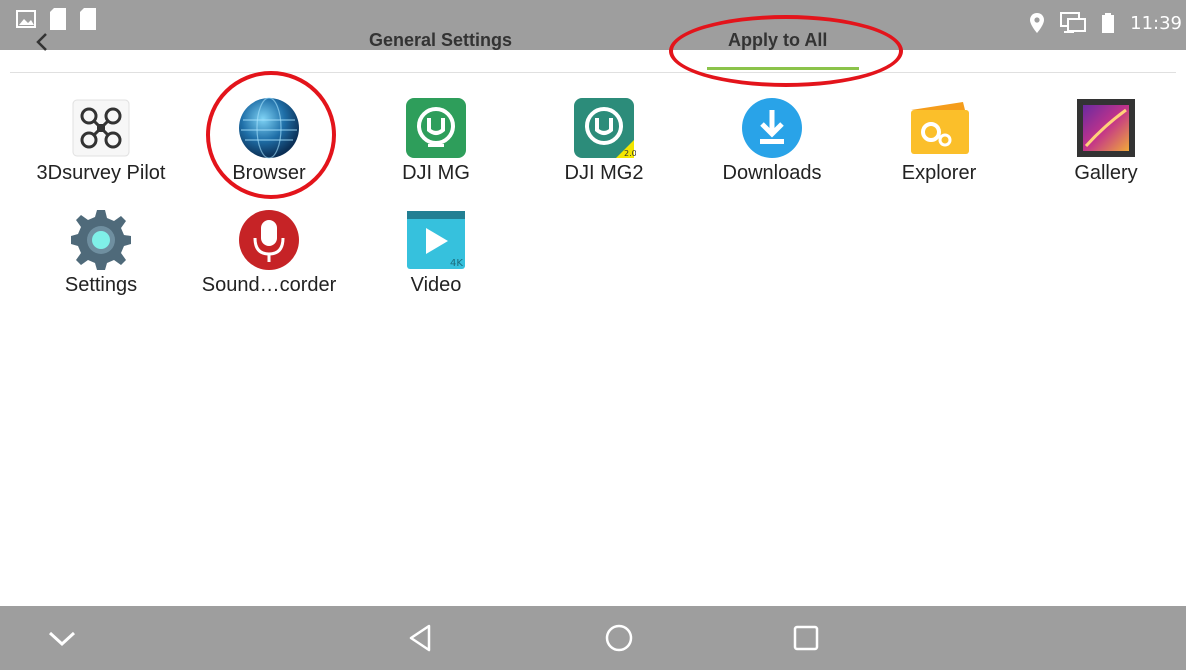  What do you see at coordinates (421, 638) in the screenshot?
I see `back-icon` at bounding box center [421, 638].